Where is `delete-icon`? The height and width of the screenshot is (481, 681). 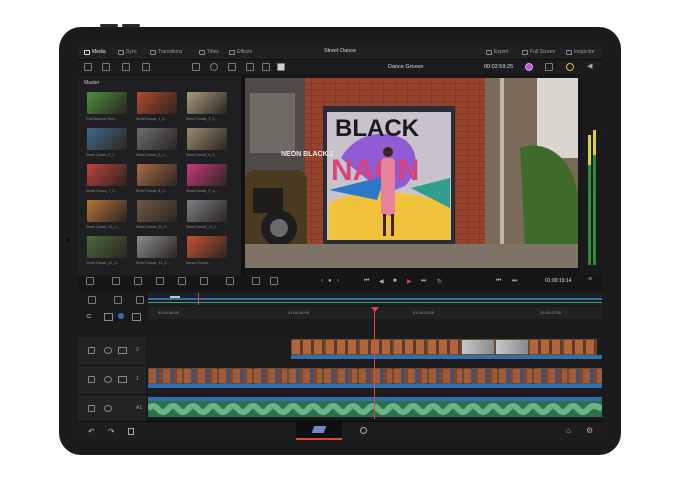 delete-icon is located at coordinates (131, 431).